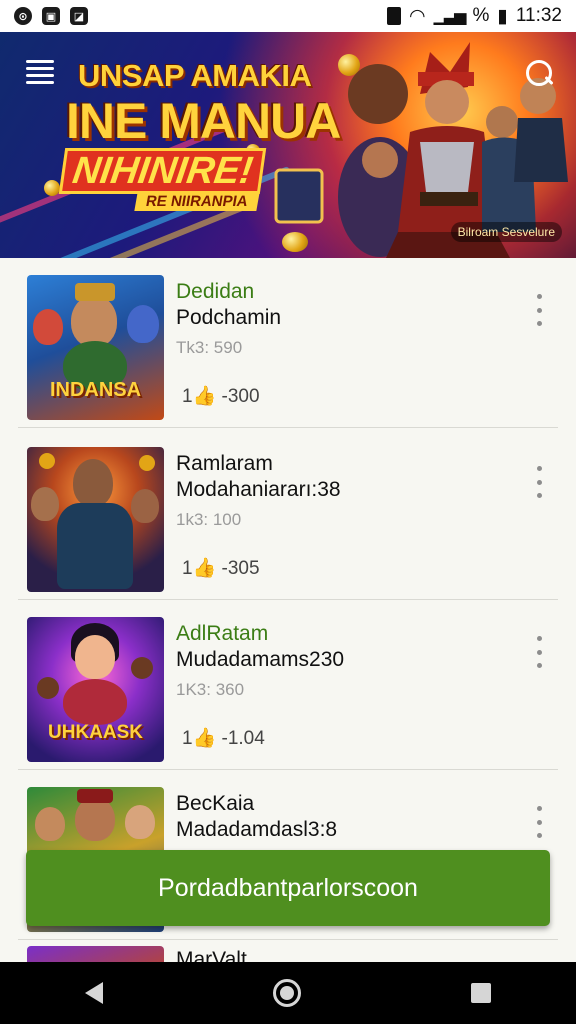 Image resolution: width=576 pixels, height=1024 pixels. I want to click on item-meta: Tk3: 590, so click(209, 347).